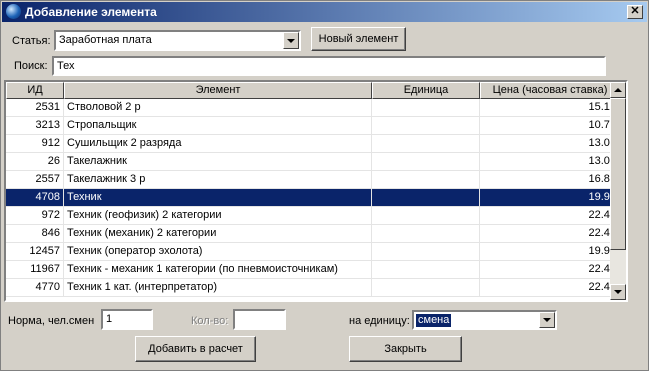 The width and height of the screenshot is (649, 371). Describe the element at coordinates (550, 108) in the screenshot. I see `cell-price: 15.12` at that location.